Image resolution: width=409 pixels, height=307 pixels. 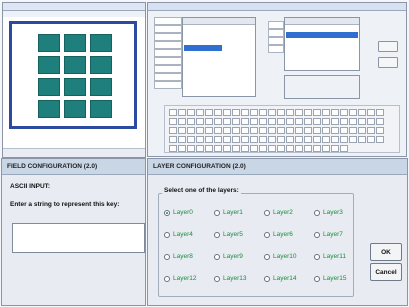 I want to click on layer-option: Layer0, so click(x=178, y=212).